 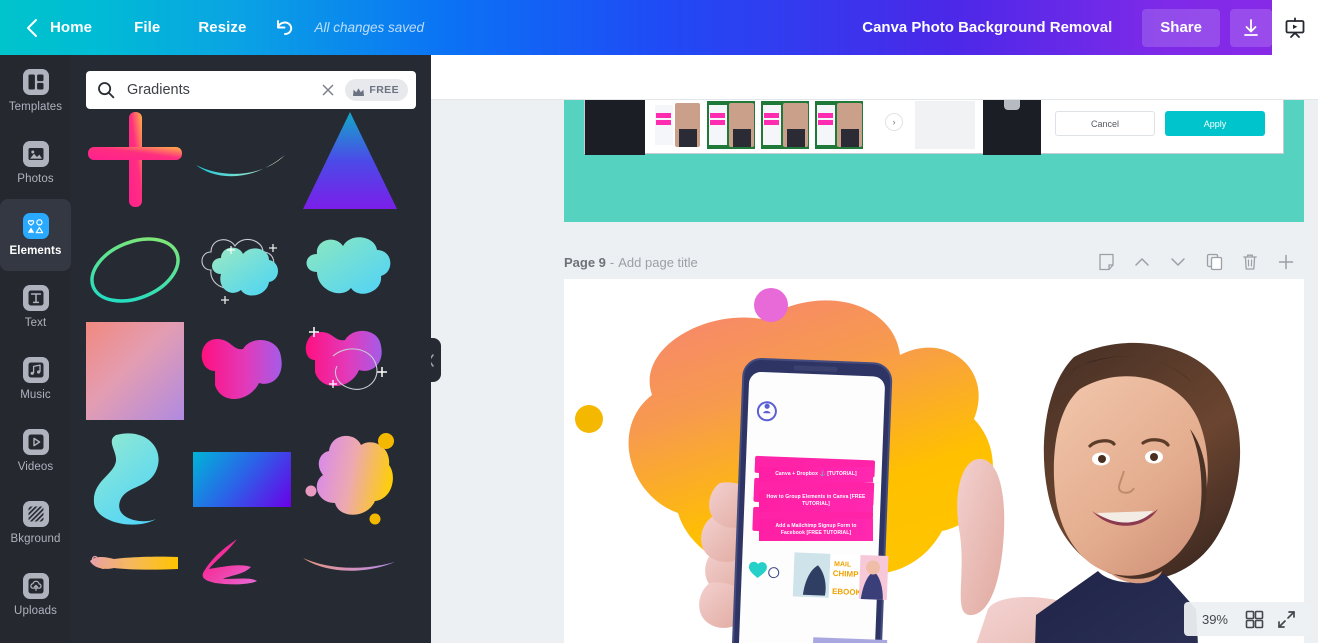 What do you see at coordinates (222, 90) in the screenshot?
I see `search-input` at bounding box center [222, 90].